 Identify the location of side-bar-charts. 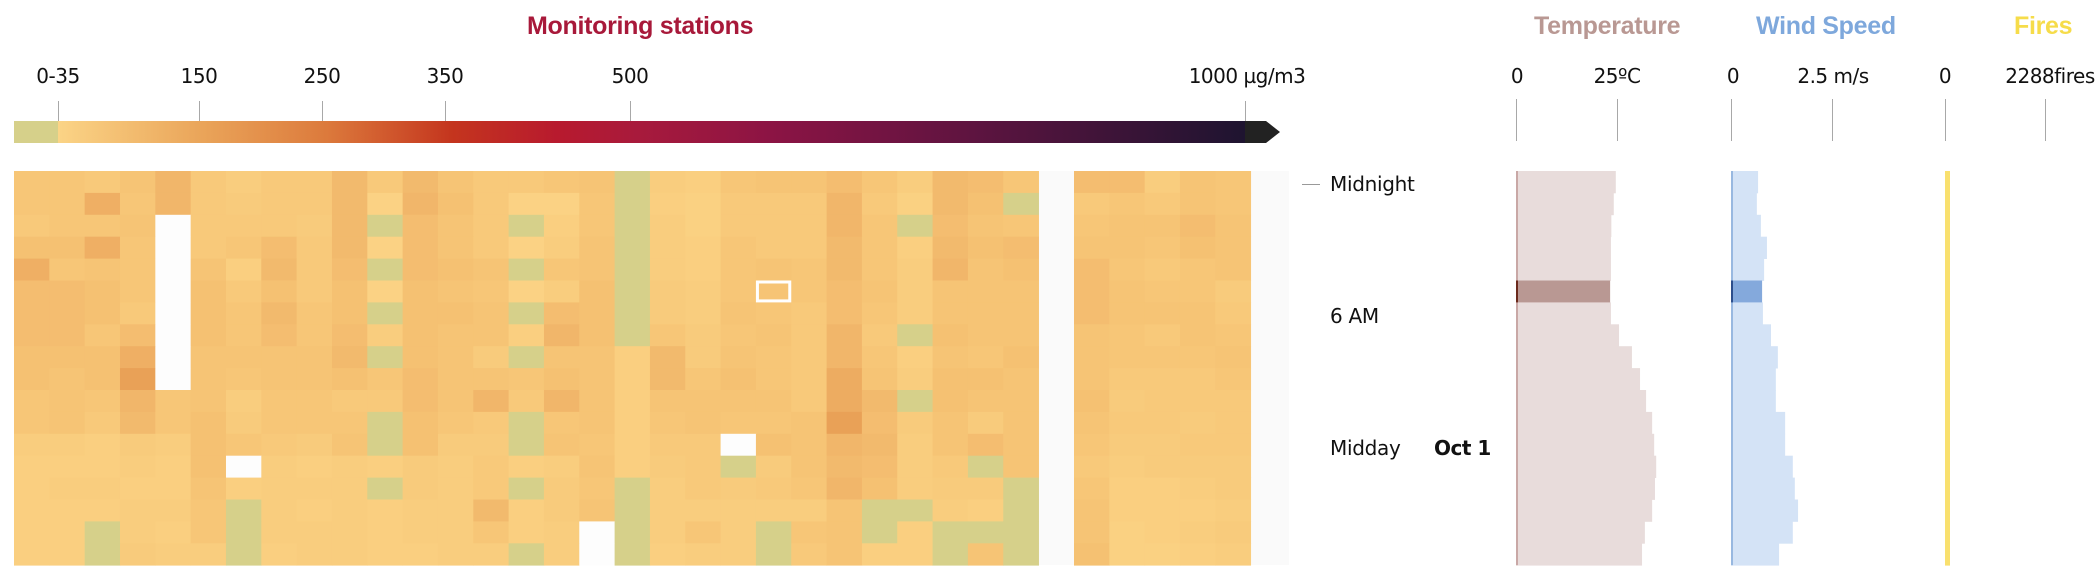
(1733, 368).